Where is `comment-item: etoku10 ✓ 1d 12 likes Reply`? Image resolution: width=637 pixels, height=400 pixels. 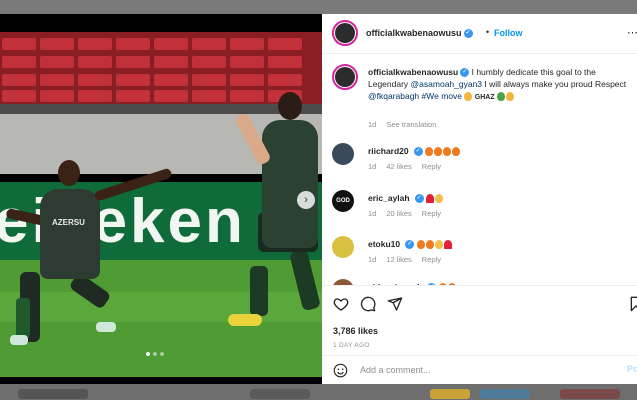
comment-item: etoku10 ✓ 1d 12 likes Reply is located at coordinates (482, 256).